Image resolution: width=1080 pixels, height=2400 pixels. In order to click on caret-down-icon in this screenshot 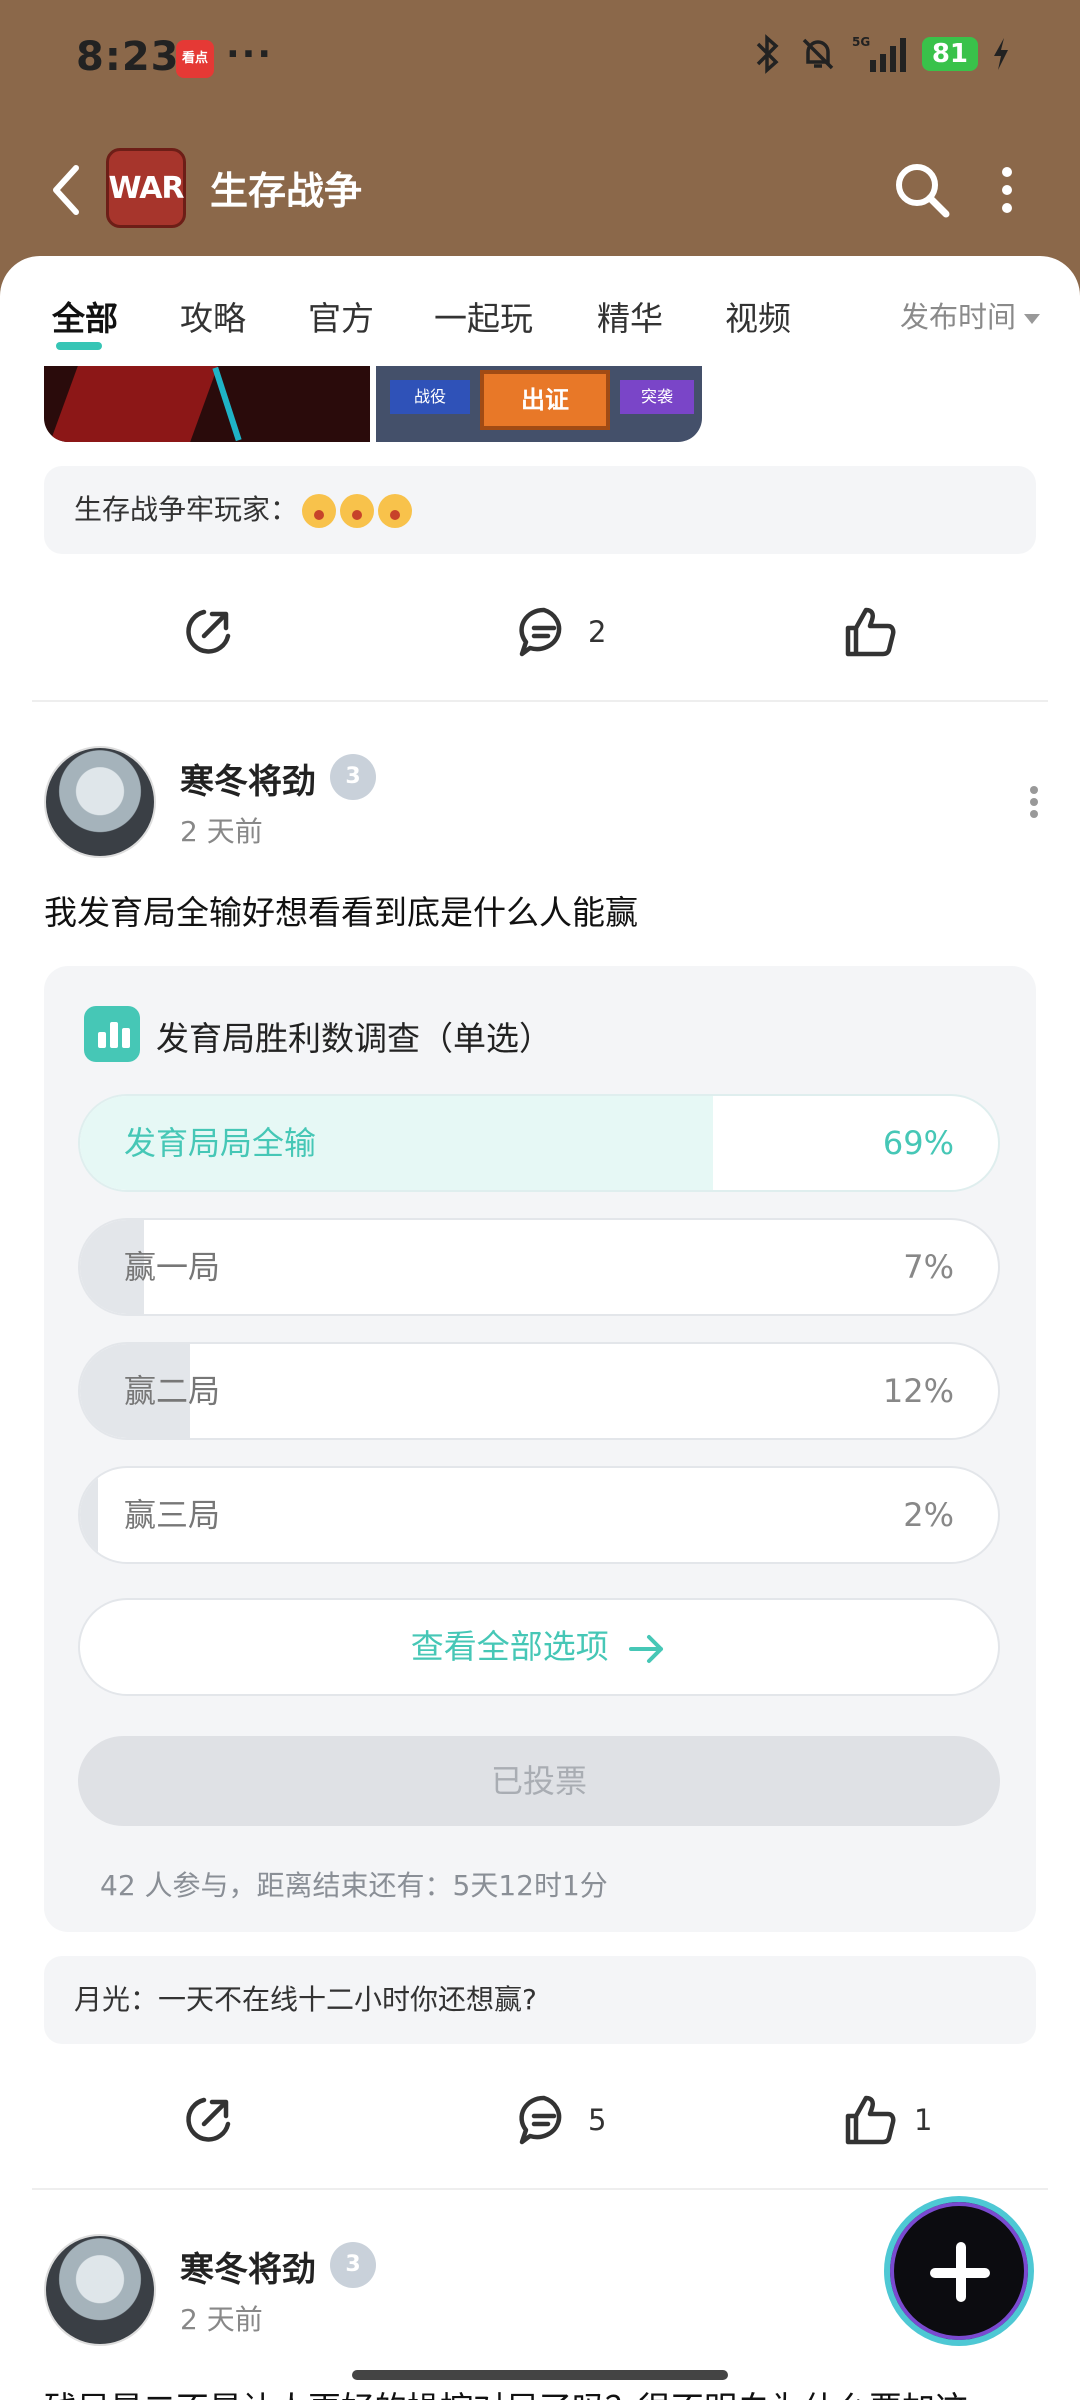, I will do `click(1032, 319)`.